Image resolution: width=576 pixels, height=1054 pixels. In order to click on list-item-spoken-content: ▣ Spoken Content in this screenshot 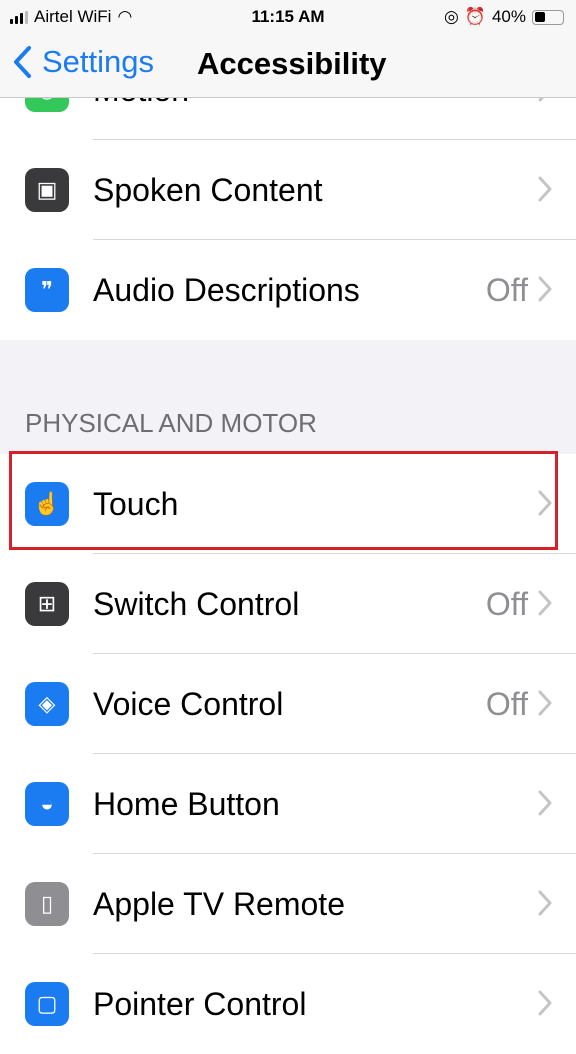, I will do `click(288, 190)`.